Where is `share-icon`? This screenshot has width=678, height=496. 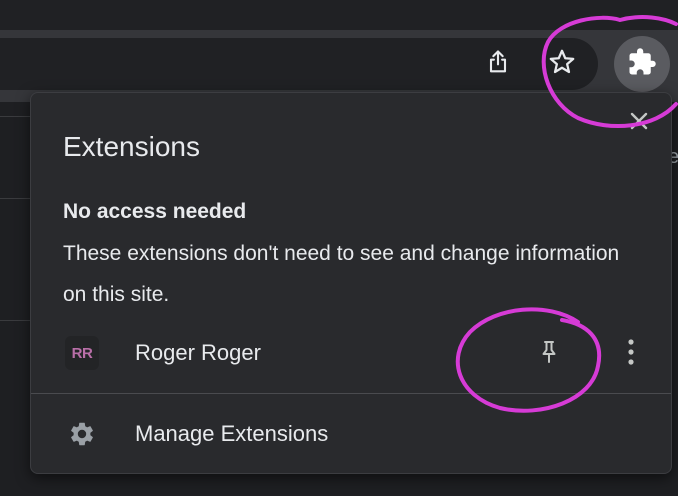
share-icon is located at coordinates (498, 64).